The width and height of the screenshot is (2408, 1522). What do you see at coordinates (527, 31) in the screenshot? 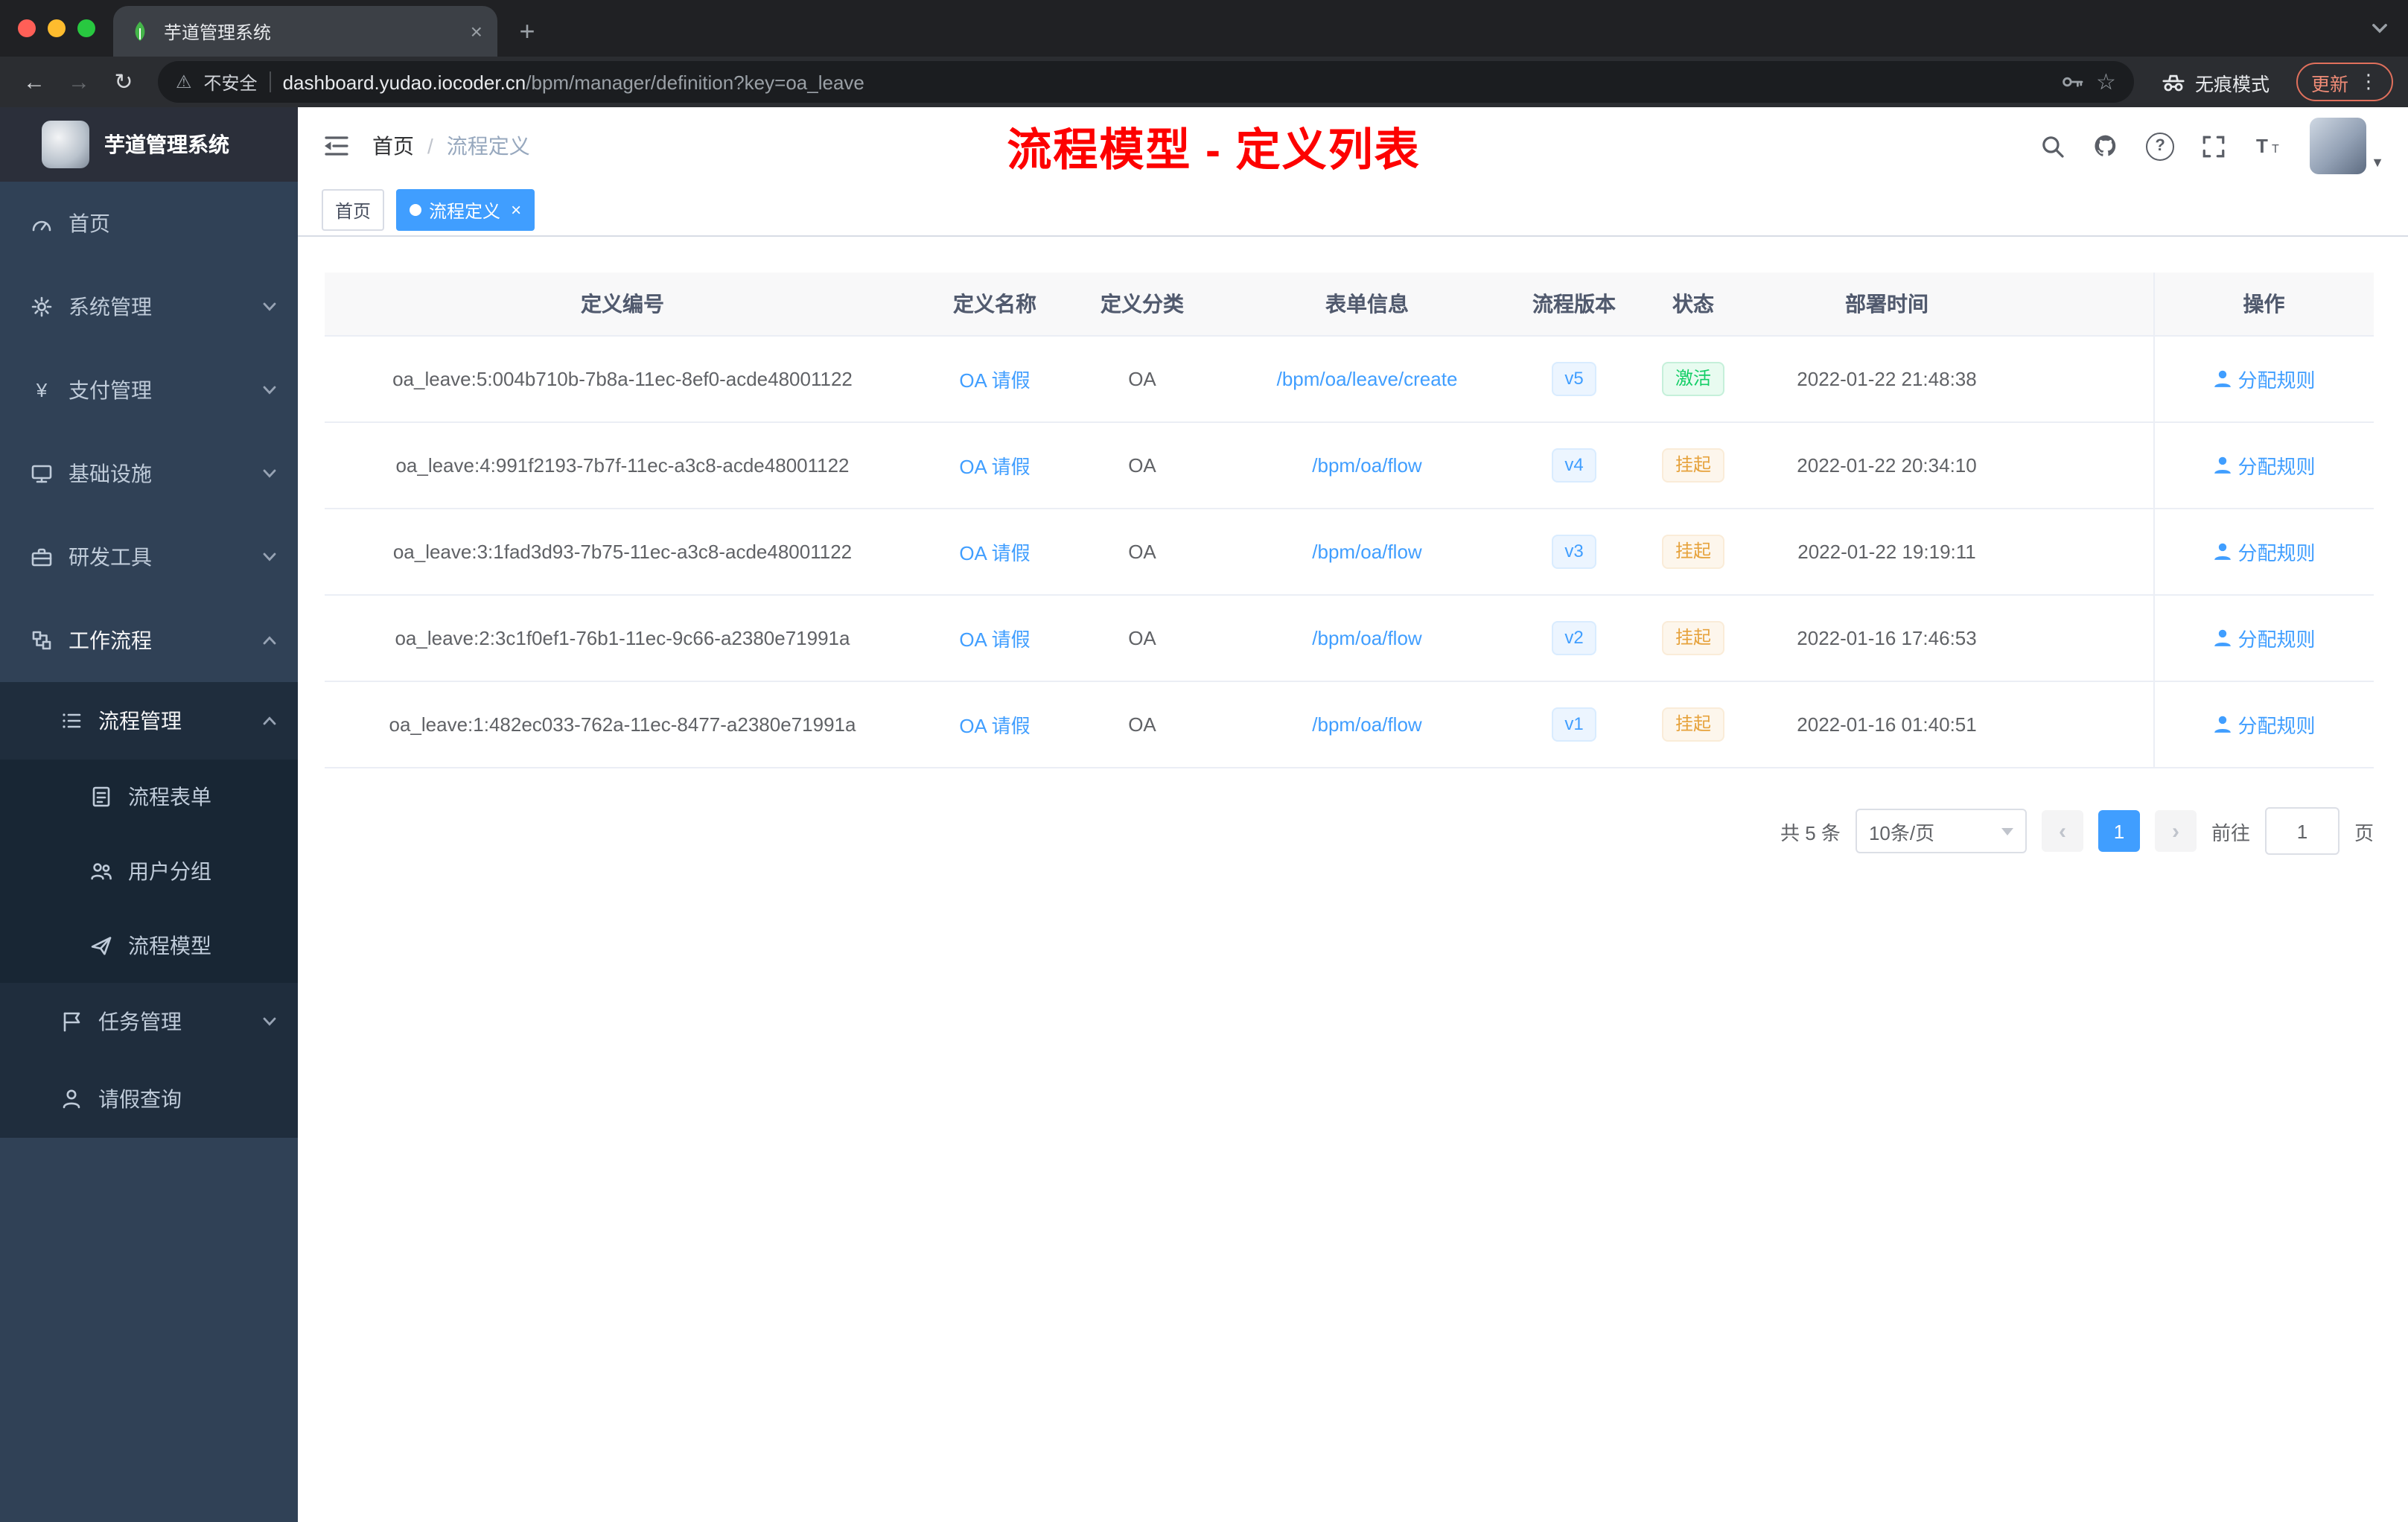
I see `new-tab-button: +` at bounding box center [527, 31].